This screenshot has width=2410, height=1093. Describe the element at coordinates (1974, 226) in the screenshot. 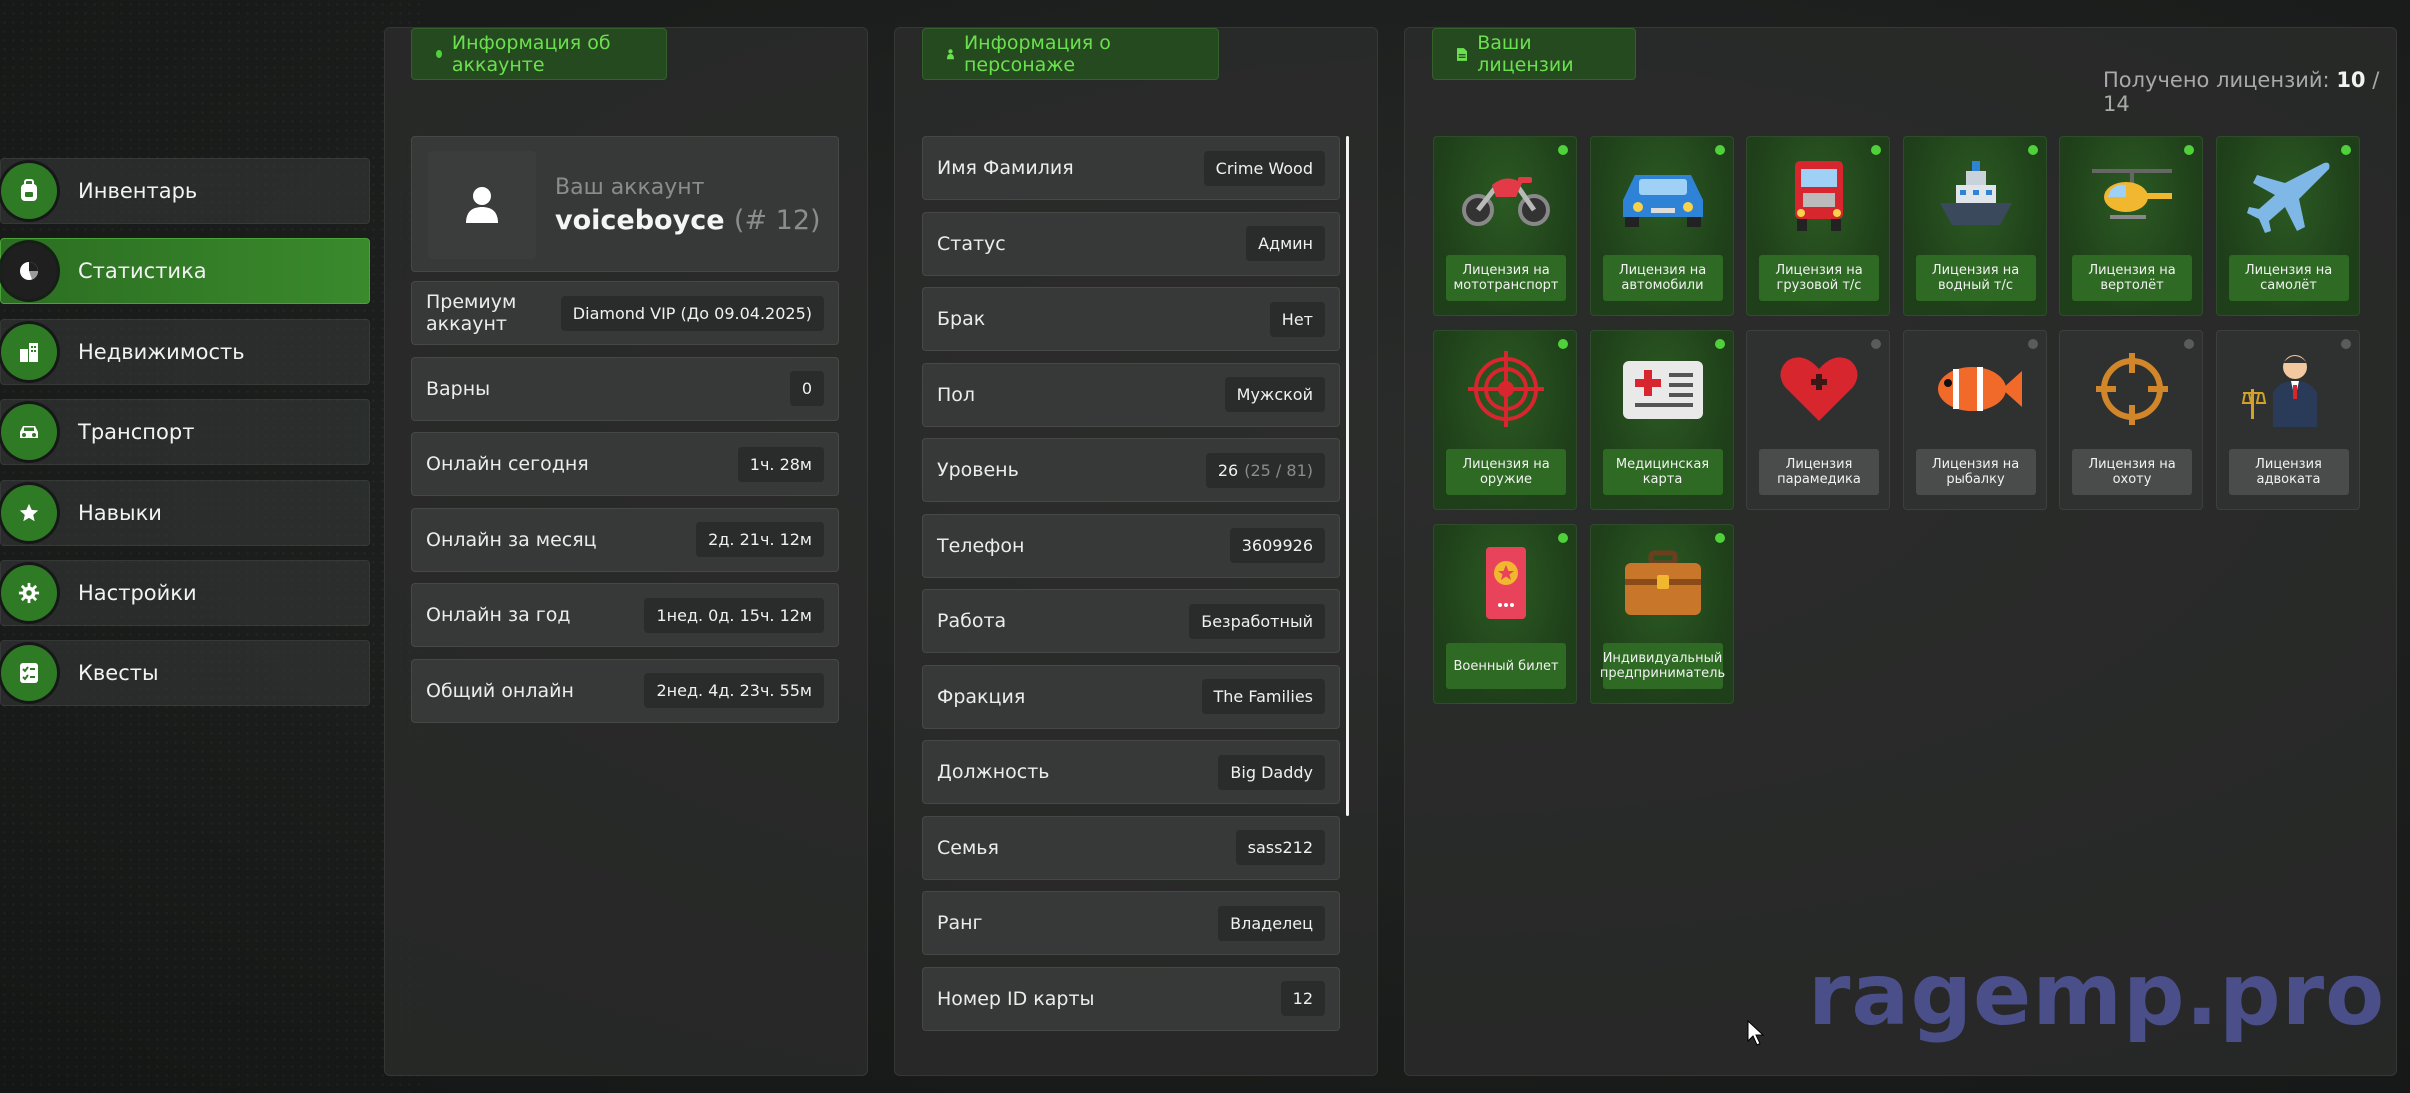

I see `license-card: Лицензия на водный т/с` at that location.